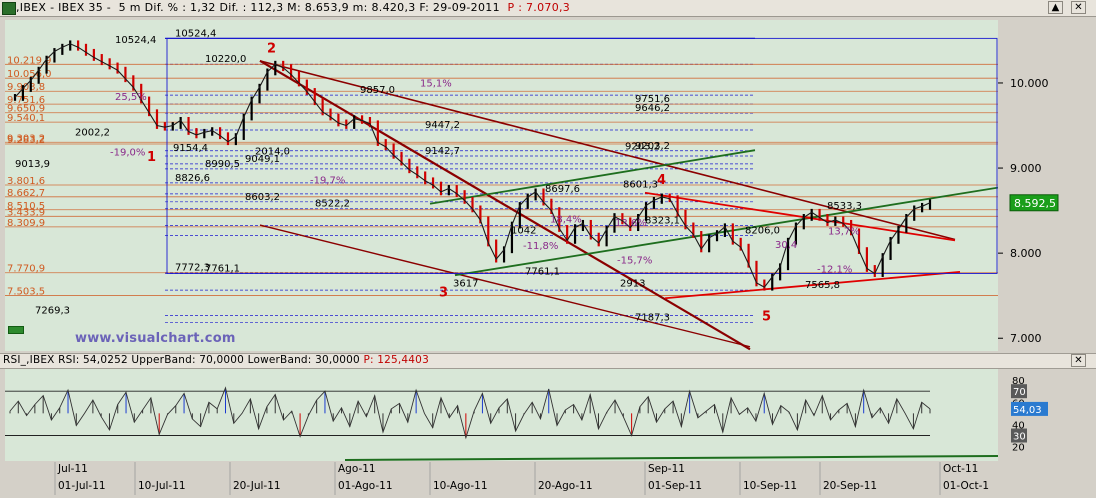 Image resolution: width=1096 pixels, height=498 pixels. What do you see at coordinates (460, 486) in the screenshot?
I see `time-tick-label: 10-Ago-11` at bounding box center [460, 486].